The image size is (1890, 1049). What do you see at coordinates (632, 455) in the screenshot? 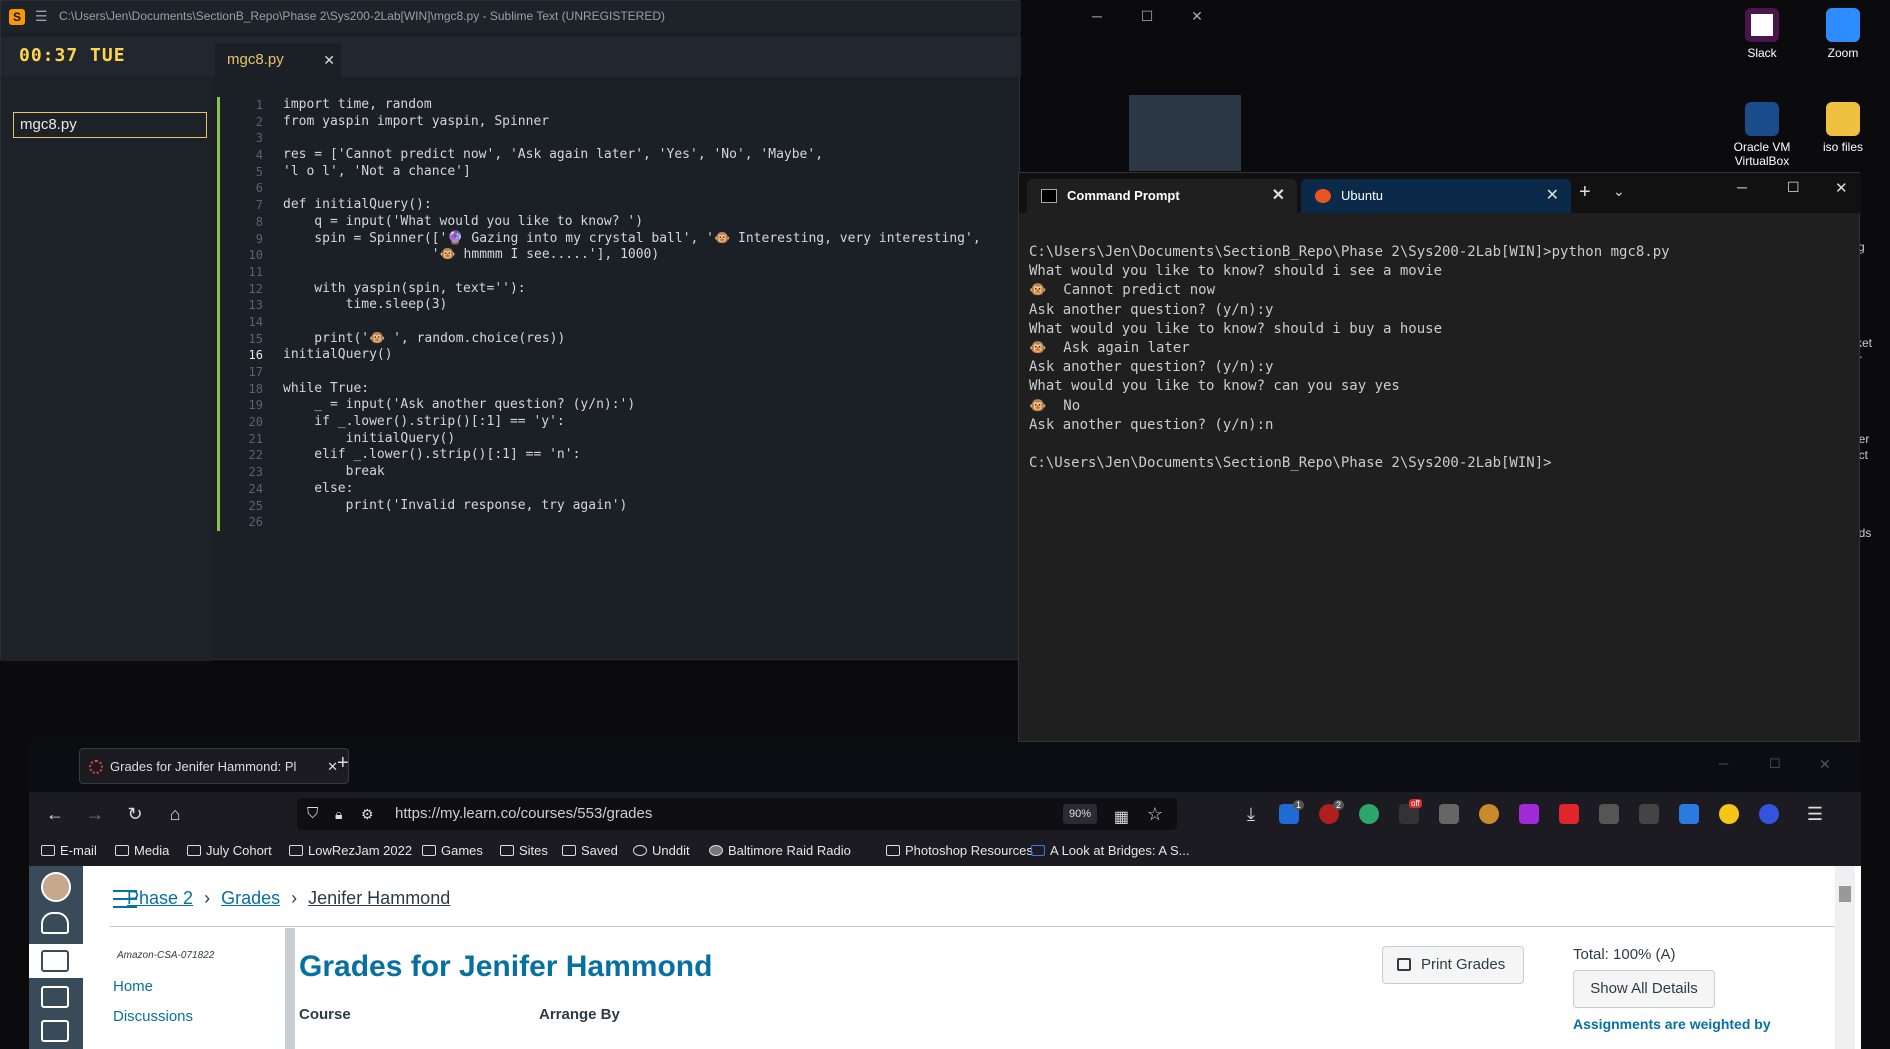
I see `code-line: elif _.lower().strip()[:1] == 'n':` at bounding box center [632, 455].